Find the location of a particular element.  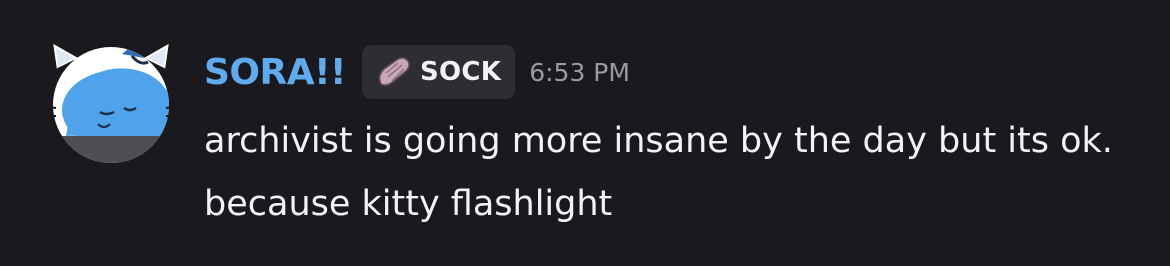

avatar is located at coordinates (111, 101).